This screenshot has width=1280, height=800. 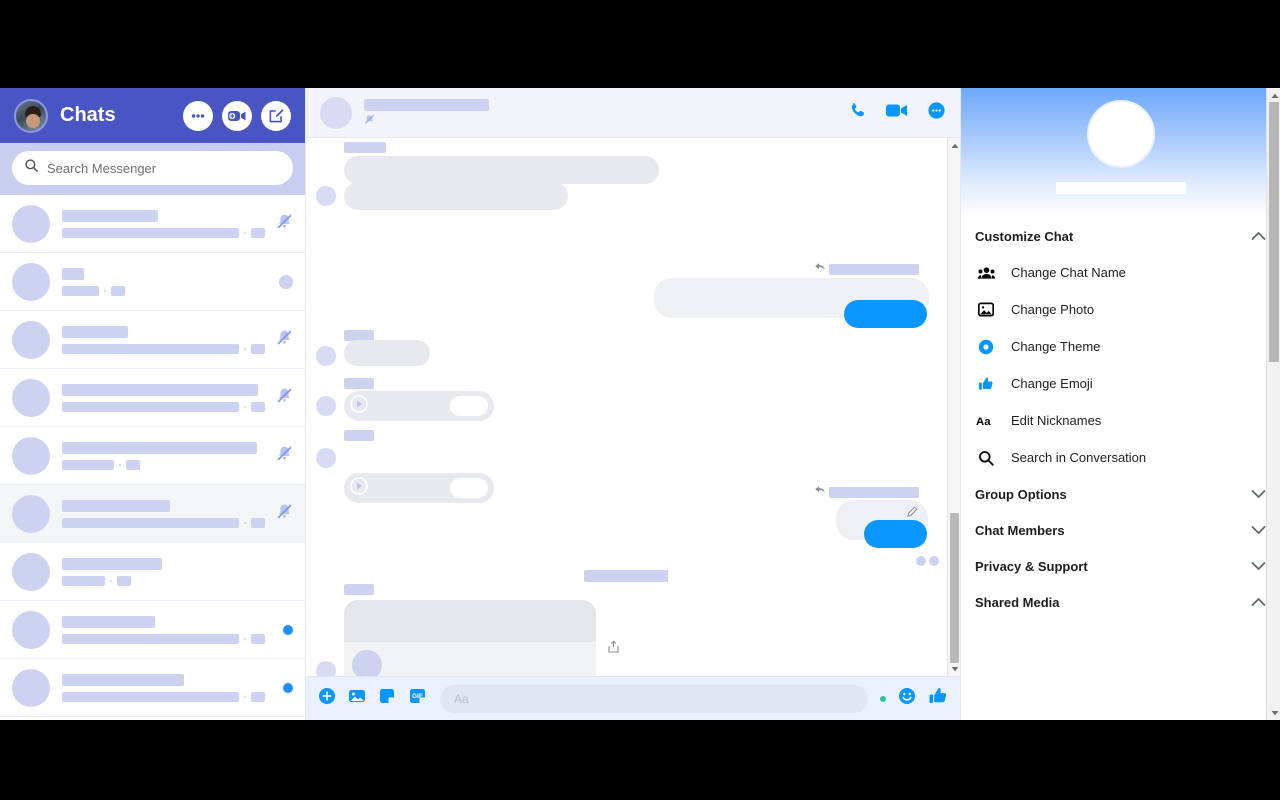 I want to click on new-video-room-button, so click(x=237, y=115).